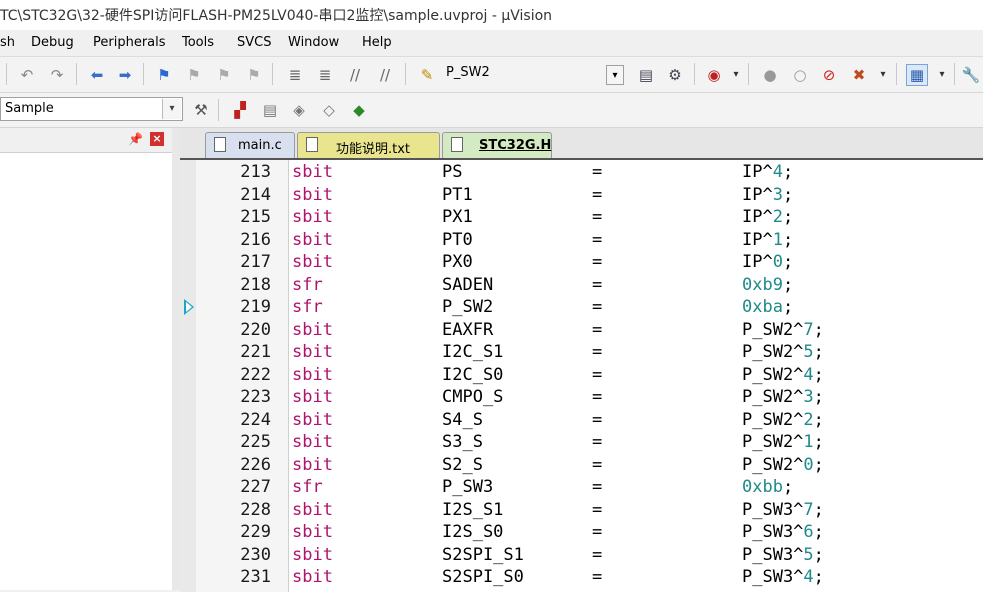 Image resolution: width=983 pixels, height=592 pixels. Describe the element at coordinates (971, 75) in the screenshot. I see `configure-icon: 🔧` at that location.